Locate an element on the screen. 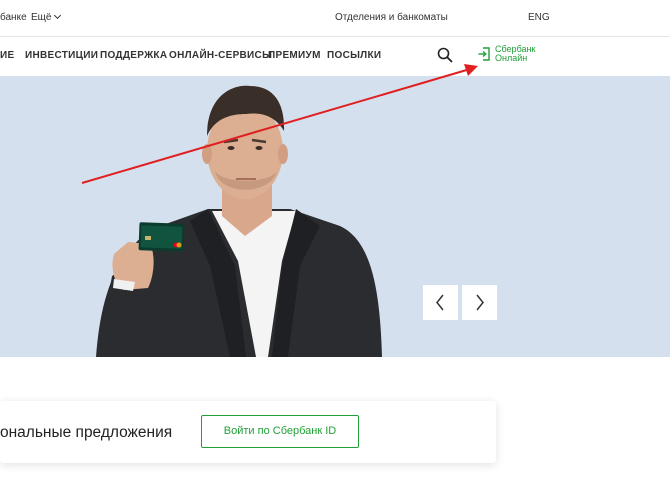 This screenshot has width=670, height=486. branches-atms-link: Отделения и банкоматы is located at coordinates (391, 17).